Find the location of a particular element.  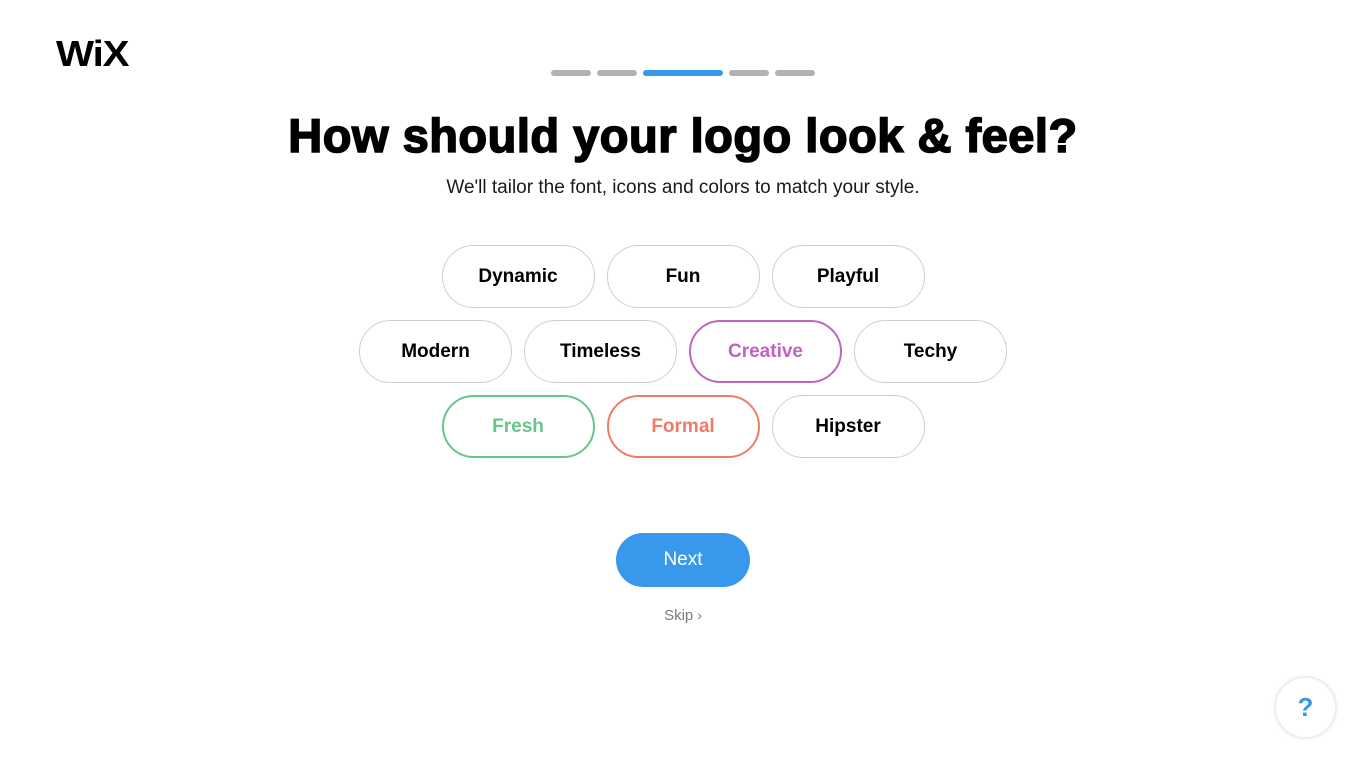

style-option-hipster: Hipster is located at coordinates (848, 426).